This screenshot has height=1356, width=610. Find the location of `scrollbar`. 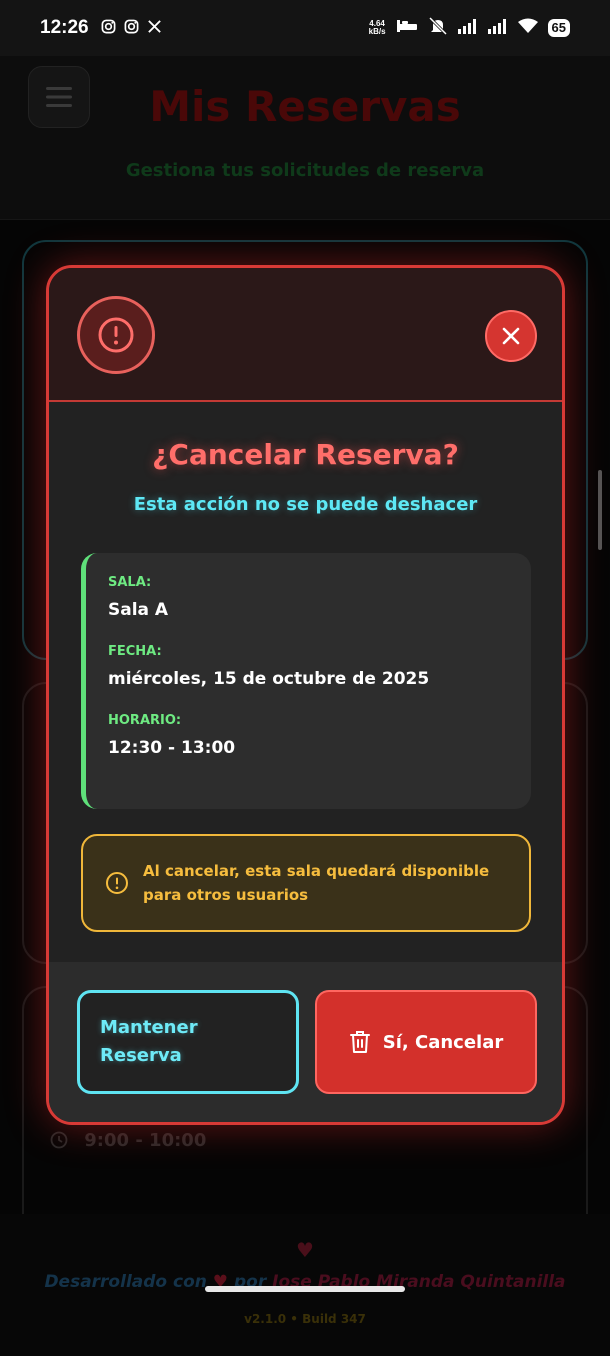

scrollbar is located at coordinates (600, 510).